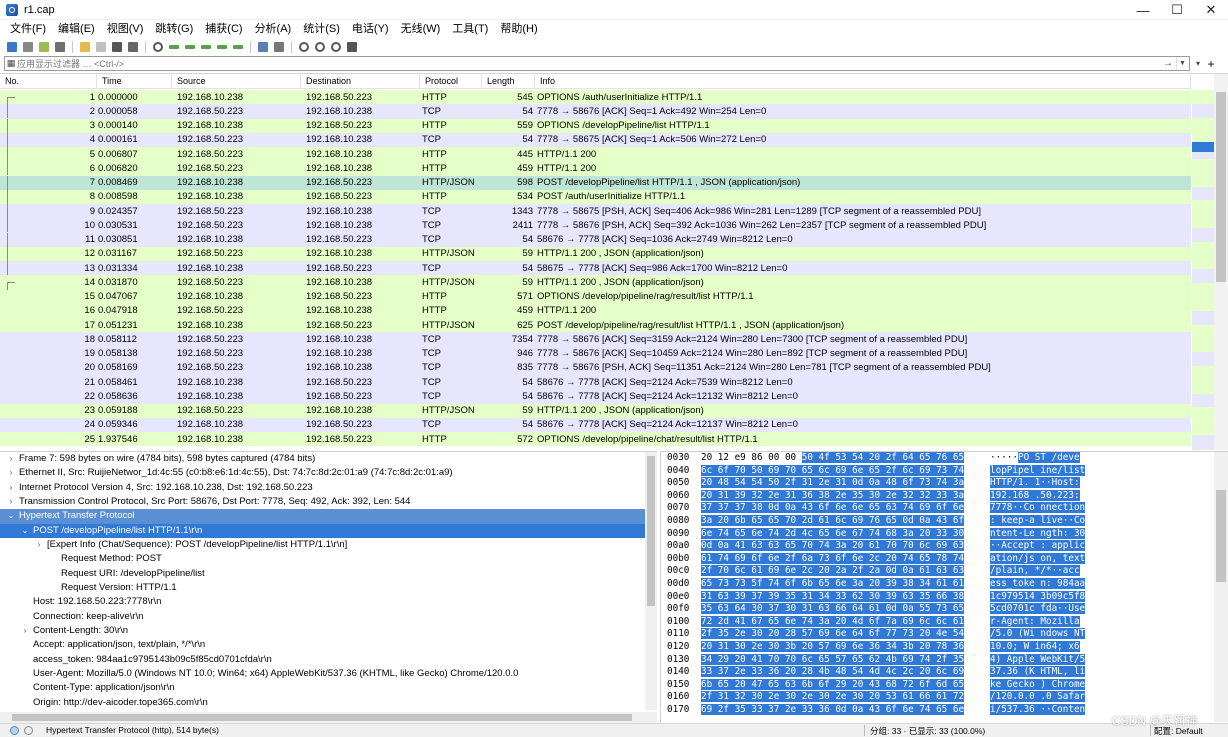 This screenshot has width=1228, height=737. I want to click on bytes-scroll-thumb, so click(1221, 536).